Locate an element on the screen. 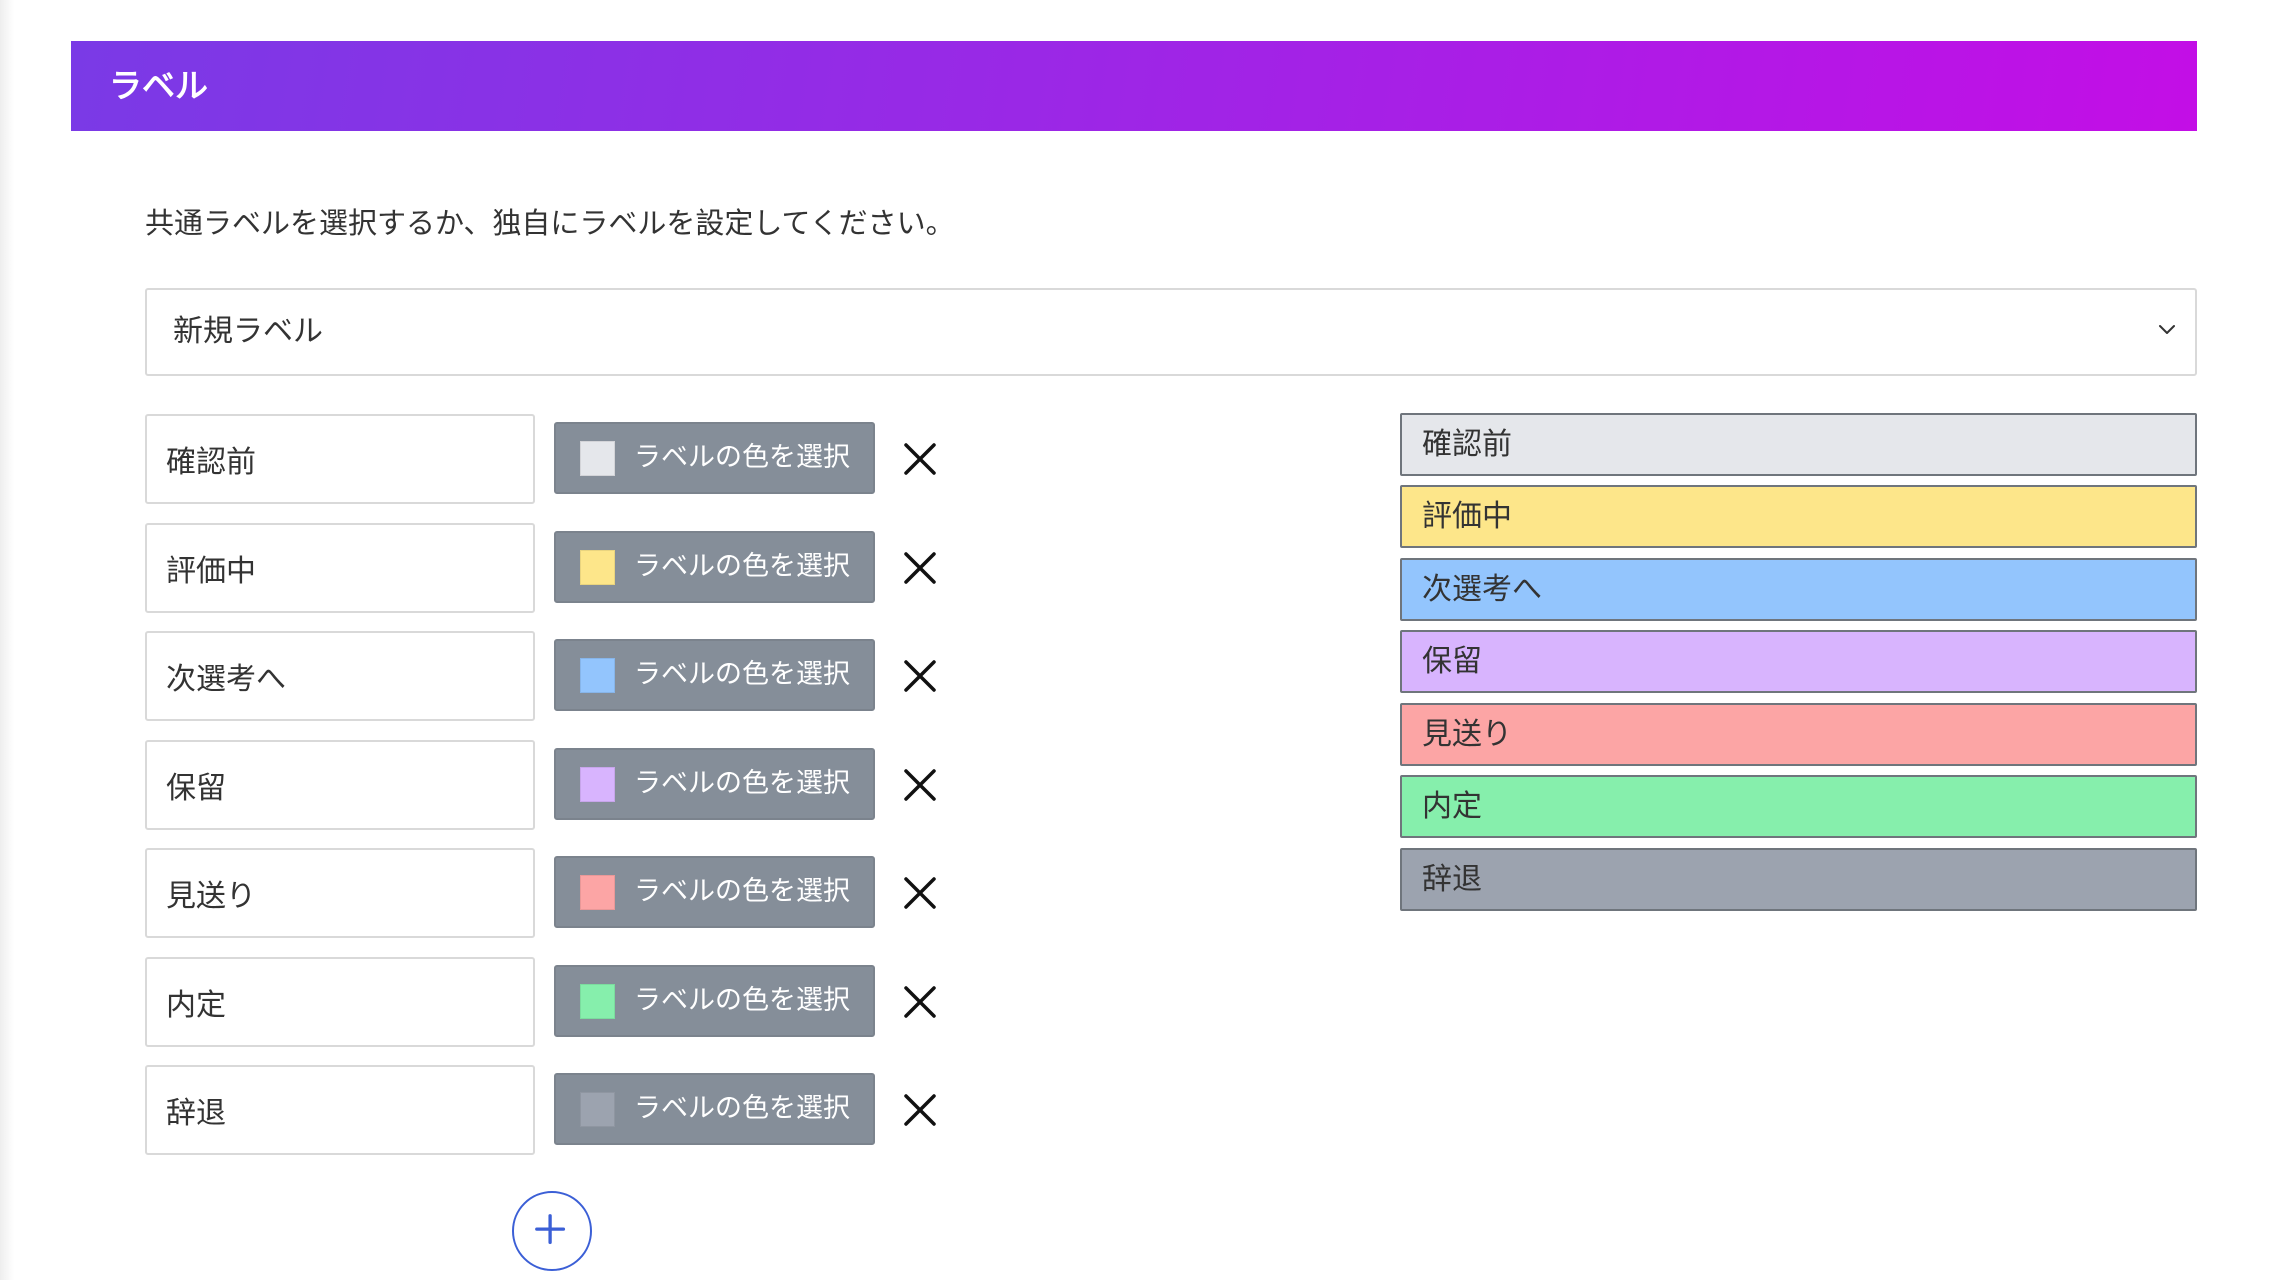 The image size is (2272, 1280). add-label-button is located at coordinates (552, 1231).